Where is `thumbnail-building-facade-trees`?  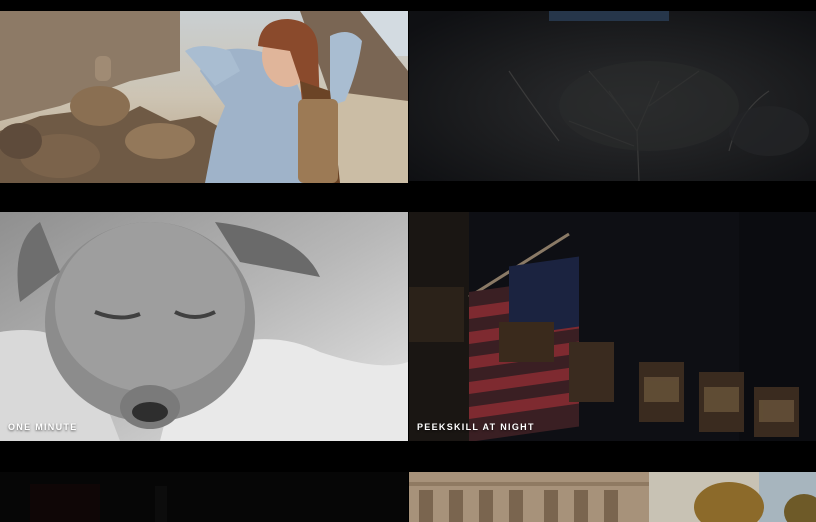 thumbnail-building-facade-trees is located at coordinates (612, 497).